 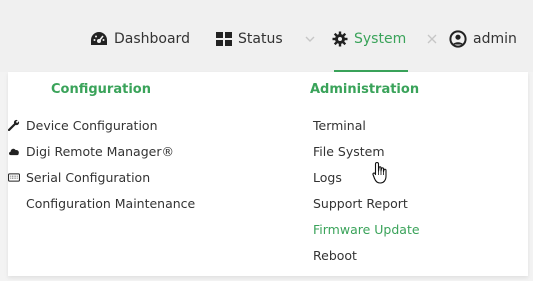 What do you see at coordinates (432, 38) in the screenshot?
I see `close-icon` at bounding box center [432, 38].